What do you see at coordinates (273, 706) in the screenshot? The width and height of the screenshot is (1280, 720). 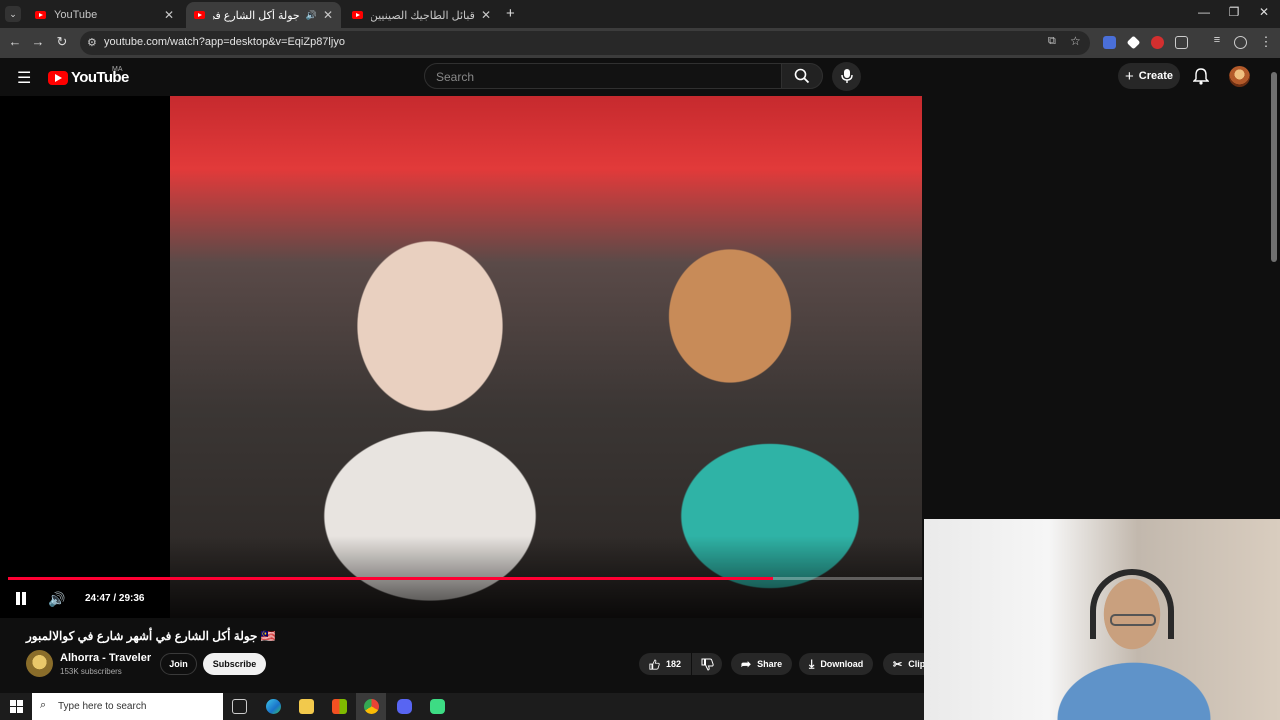 I see `edge-browser-icon` at bounding box center [273, 706].